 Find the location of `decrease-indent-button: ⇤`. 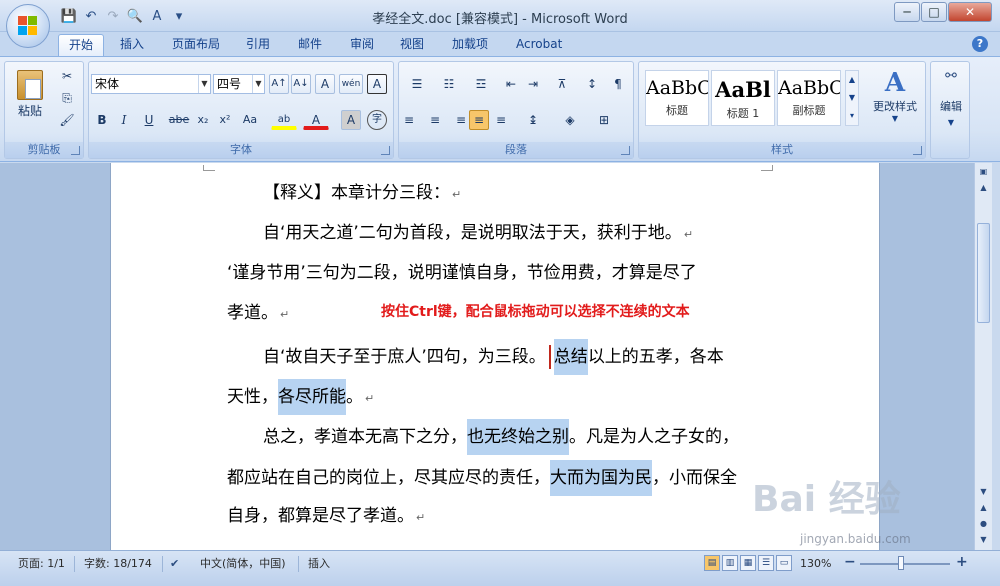

decrease-indent-button: ⇤ is located at coordinates (511, 84).